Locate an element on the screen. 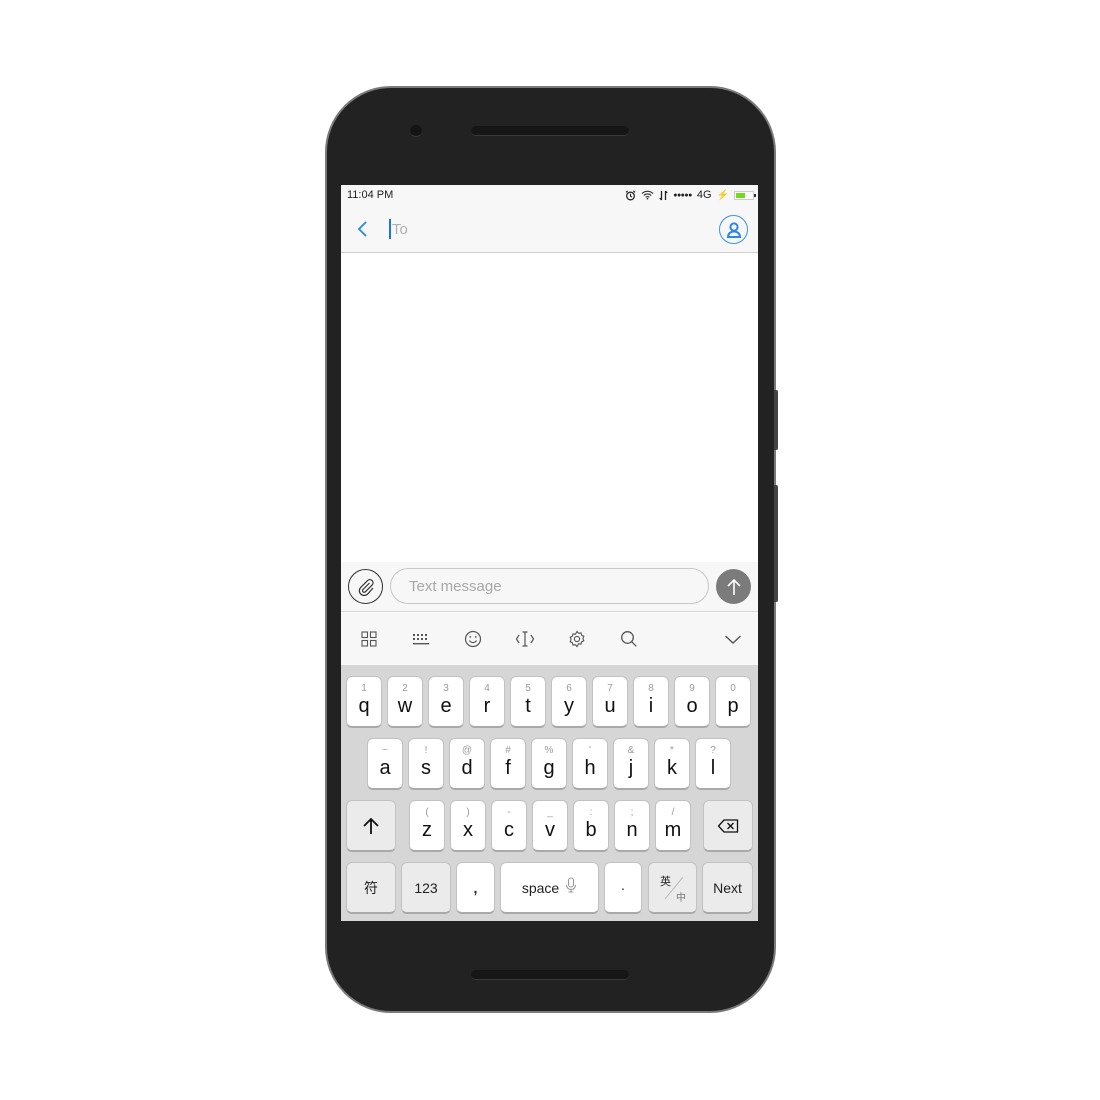 The image size is (1100, 1100). add-contact-button is located at coordinates (733, 229).